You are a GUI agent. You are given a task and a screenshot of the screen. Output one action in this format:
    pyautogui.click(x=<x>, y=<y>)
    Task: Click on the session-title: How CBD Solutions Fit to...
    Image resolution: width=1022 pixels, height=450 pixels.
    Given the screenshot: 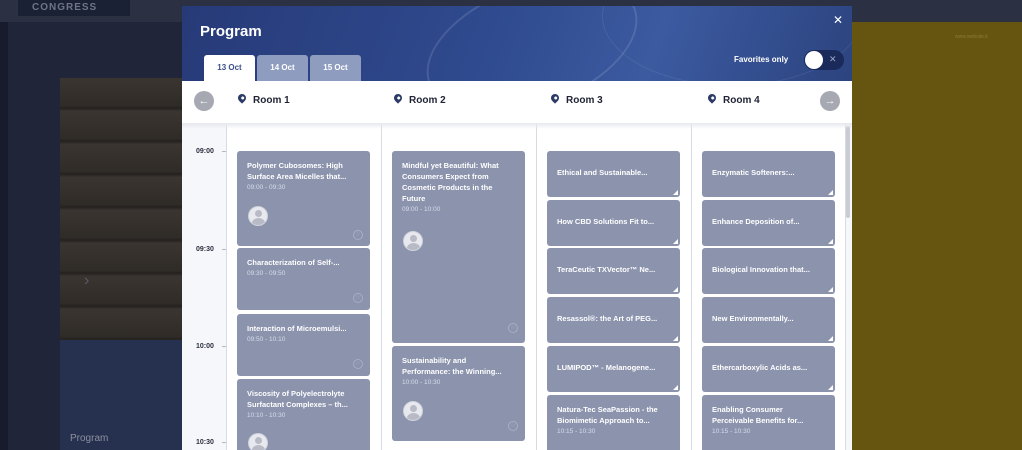 What is the action you would take?
    pyautogui.click(x=606, y=221)
    